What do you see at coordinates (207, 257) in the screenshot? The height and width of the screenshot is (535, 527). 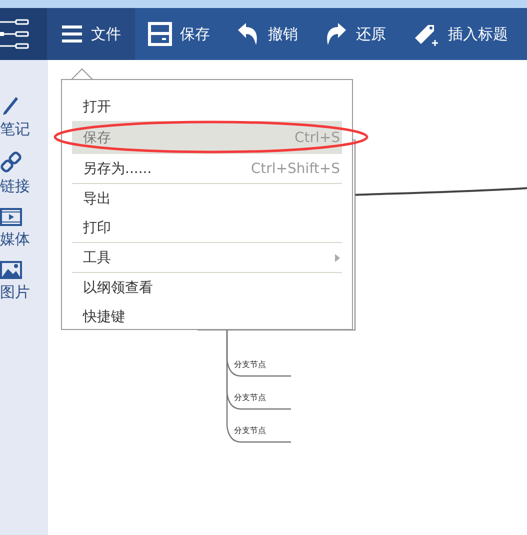 I see `menu-item: 工具` at bounding box center [207, 257].